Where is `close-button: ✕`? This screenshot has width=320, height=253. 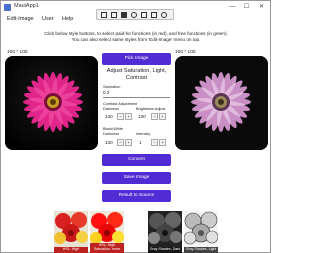 close-button: ✕ is located at coordinates (261, 7).